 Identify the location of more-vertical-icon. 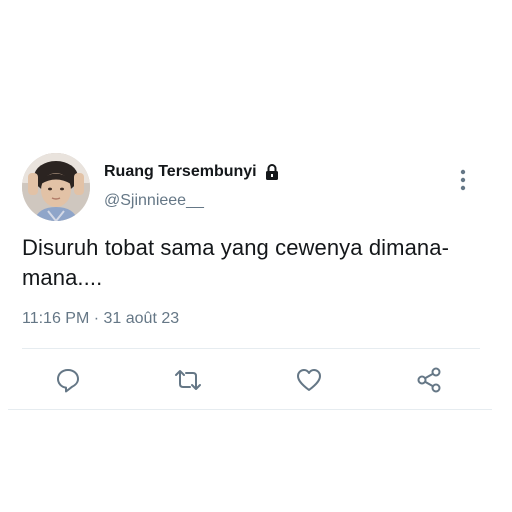
(463, 180).